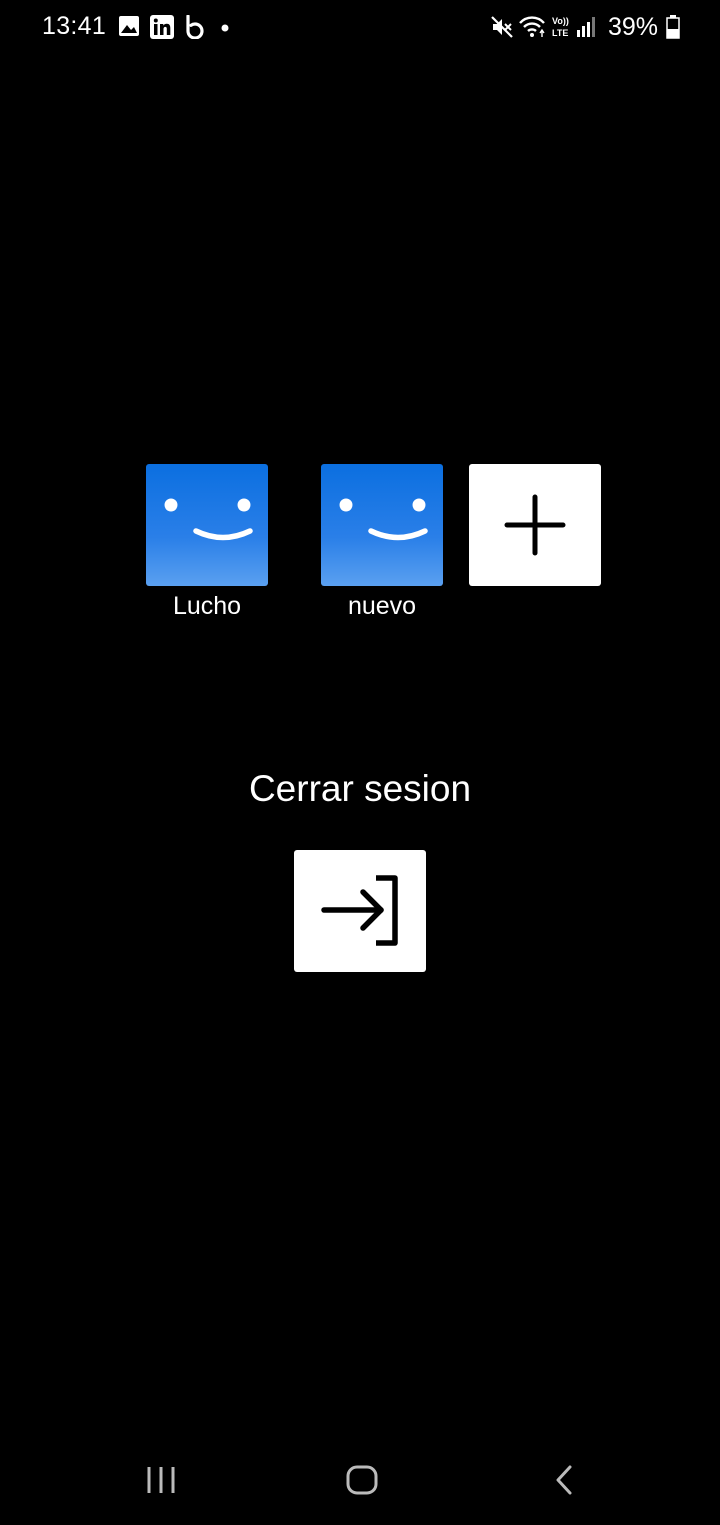  I want to click on mute-icon, so click(502, 27).